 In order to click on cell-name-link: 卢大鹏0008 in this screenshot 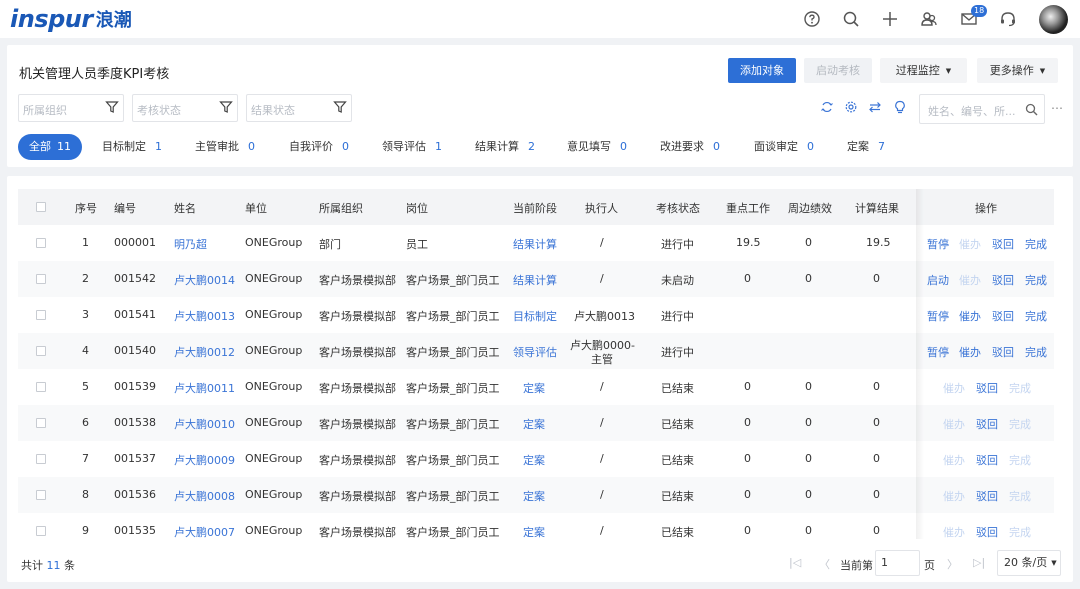, I will do `click(204, 496)`.